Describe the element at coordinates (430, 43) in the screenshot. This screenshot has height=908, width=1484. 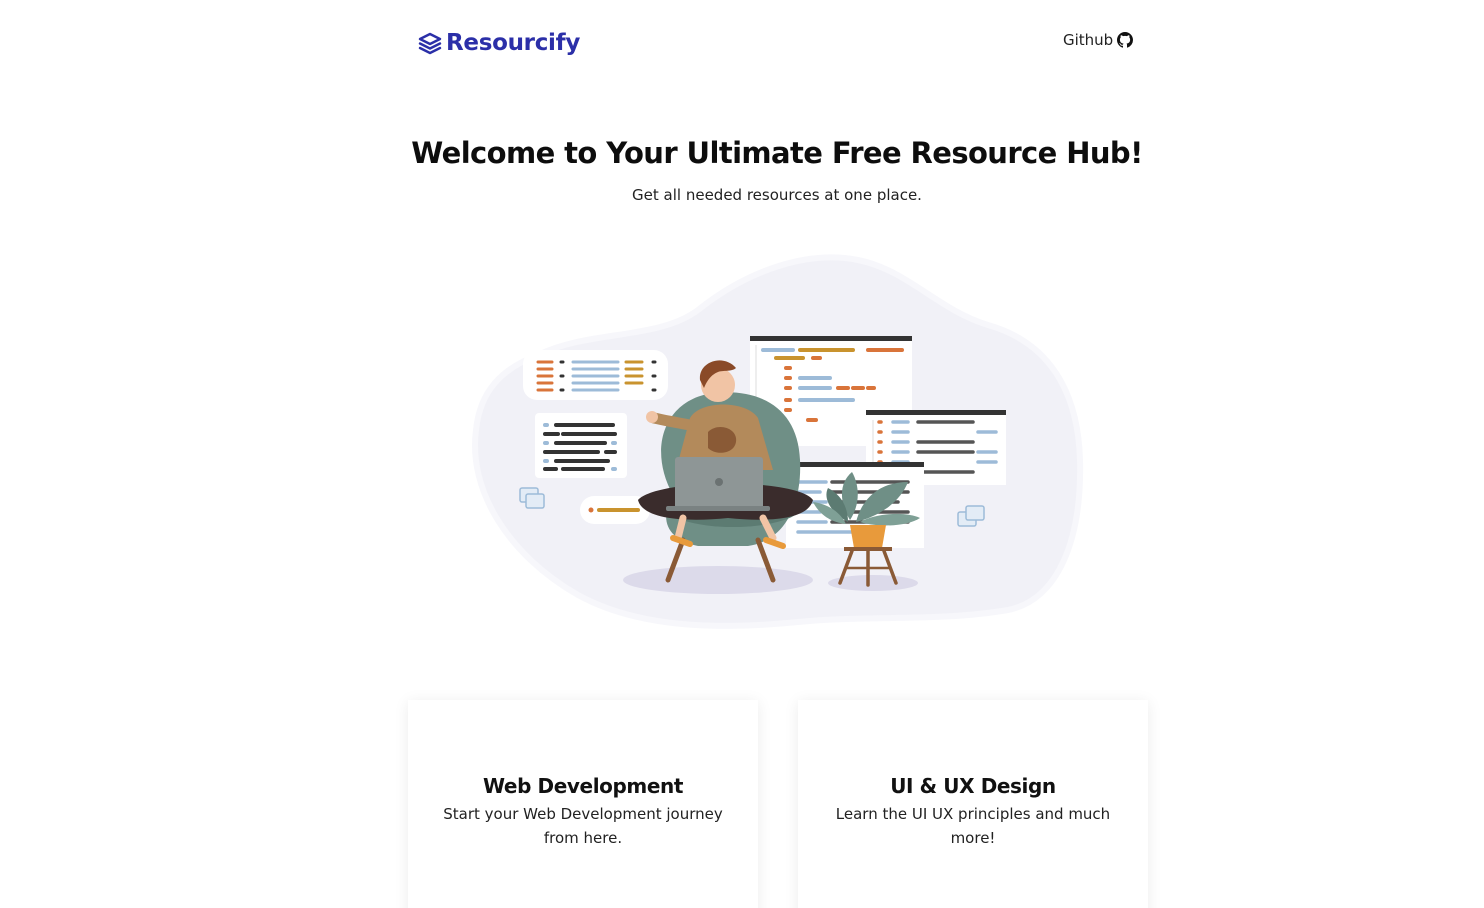
I see `stacked-layers-icon` at that location.